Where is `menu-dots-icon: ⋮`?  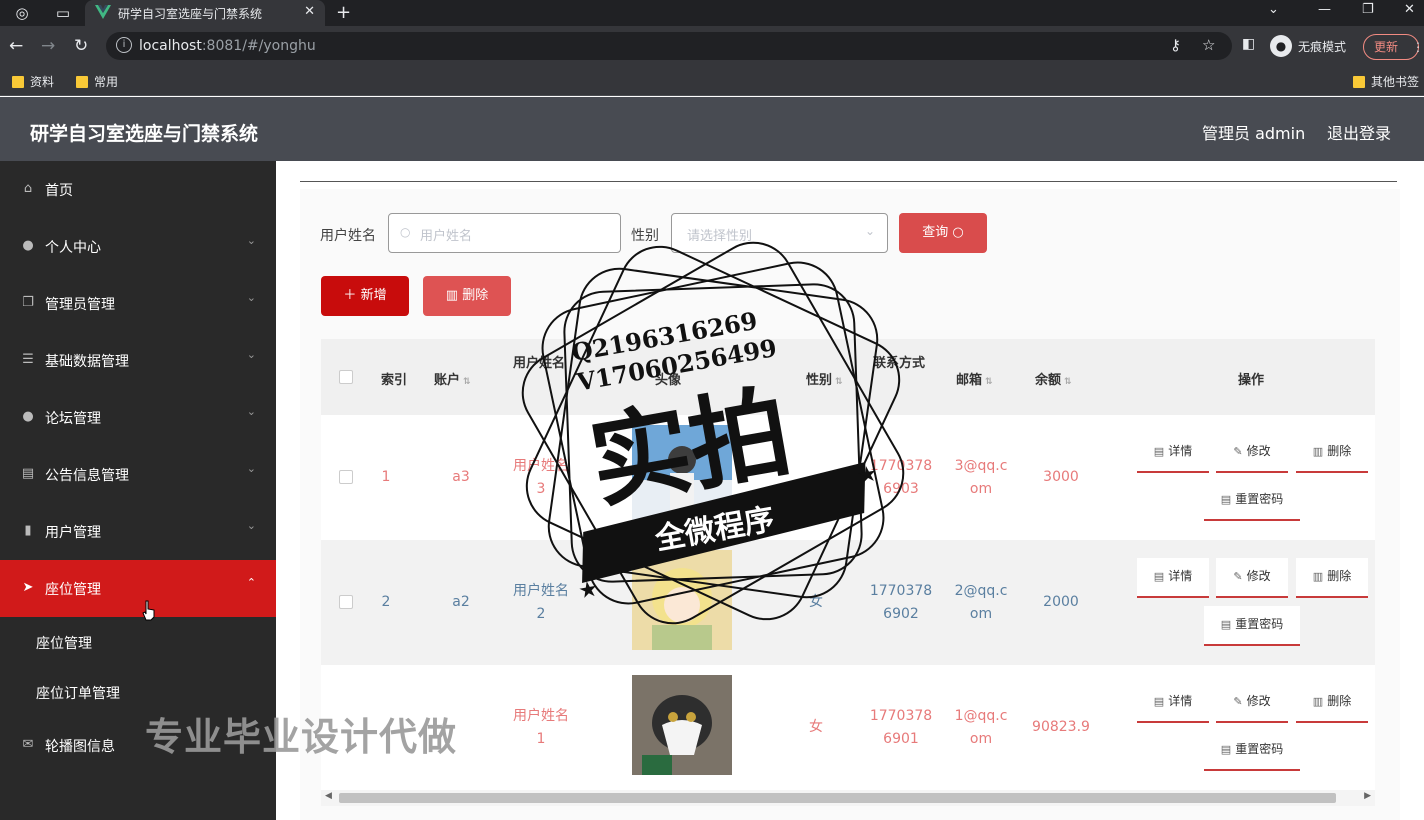
menu-dots-icon: ⋮ is located at coordinates (1418, 47).